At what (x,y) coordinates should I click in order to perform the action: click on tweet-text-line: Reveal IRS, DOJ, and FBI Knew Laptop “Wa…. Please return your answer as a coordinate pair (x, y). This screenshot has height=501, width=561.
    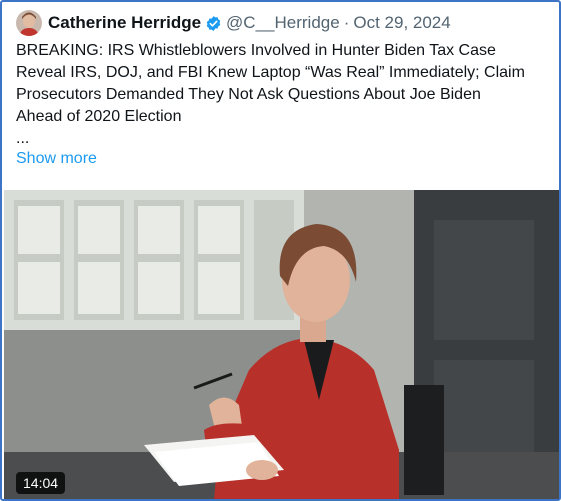
    Looking at the image, I should click on (270, 72).